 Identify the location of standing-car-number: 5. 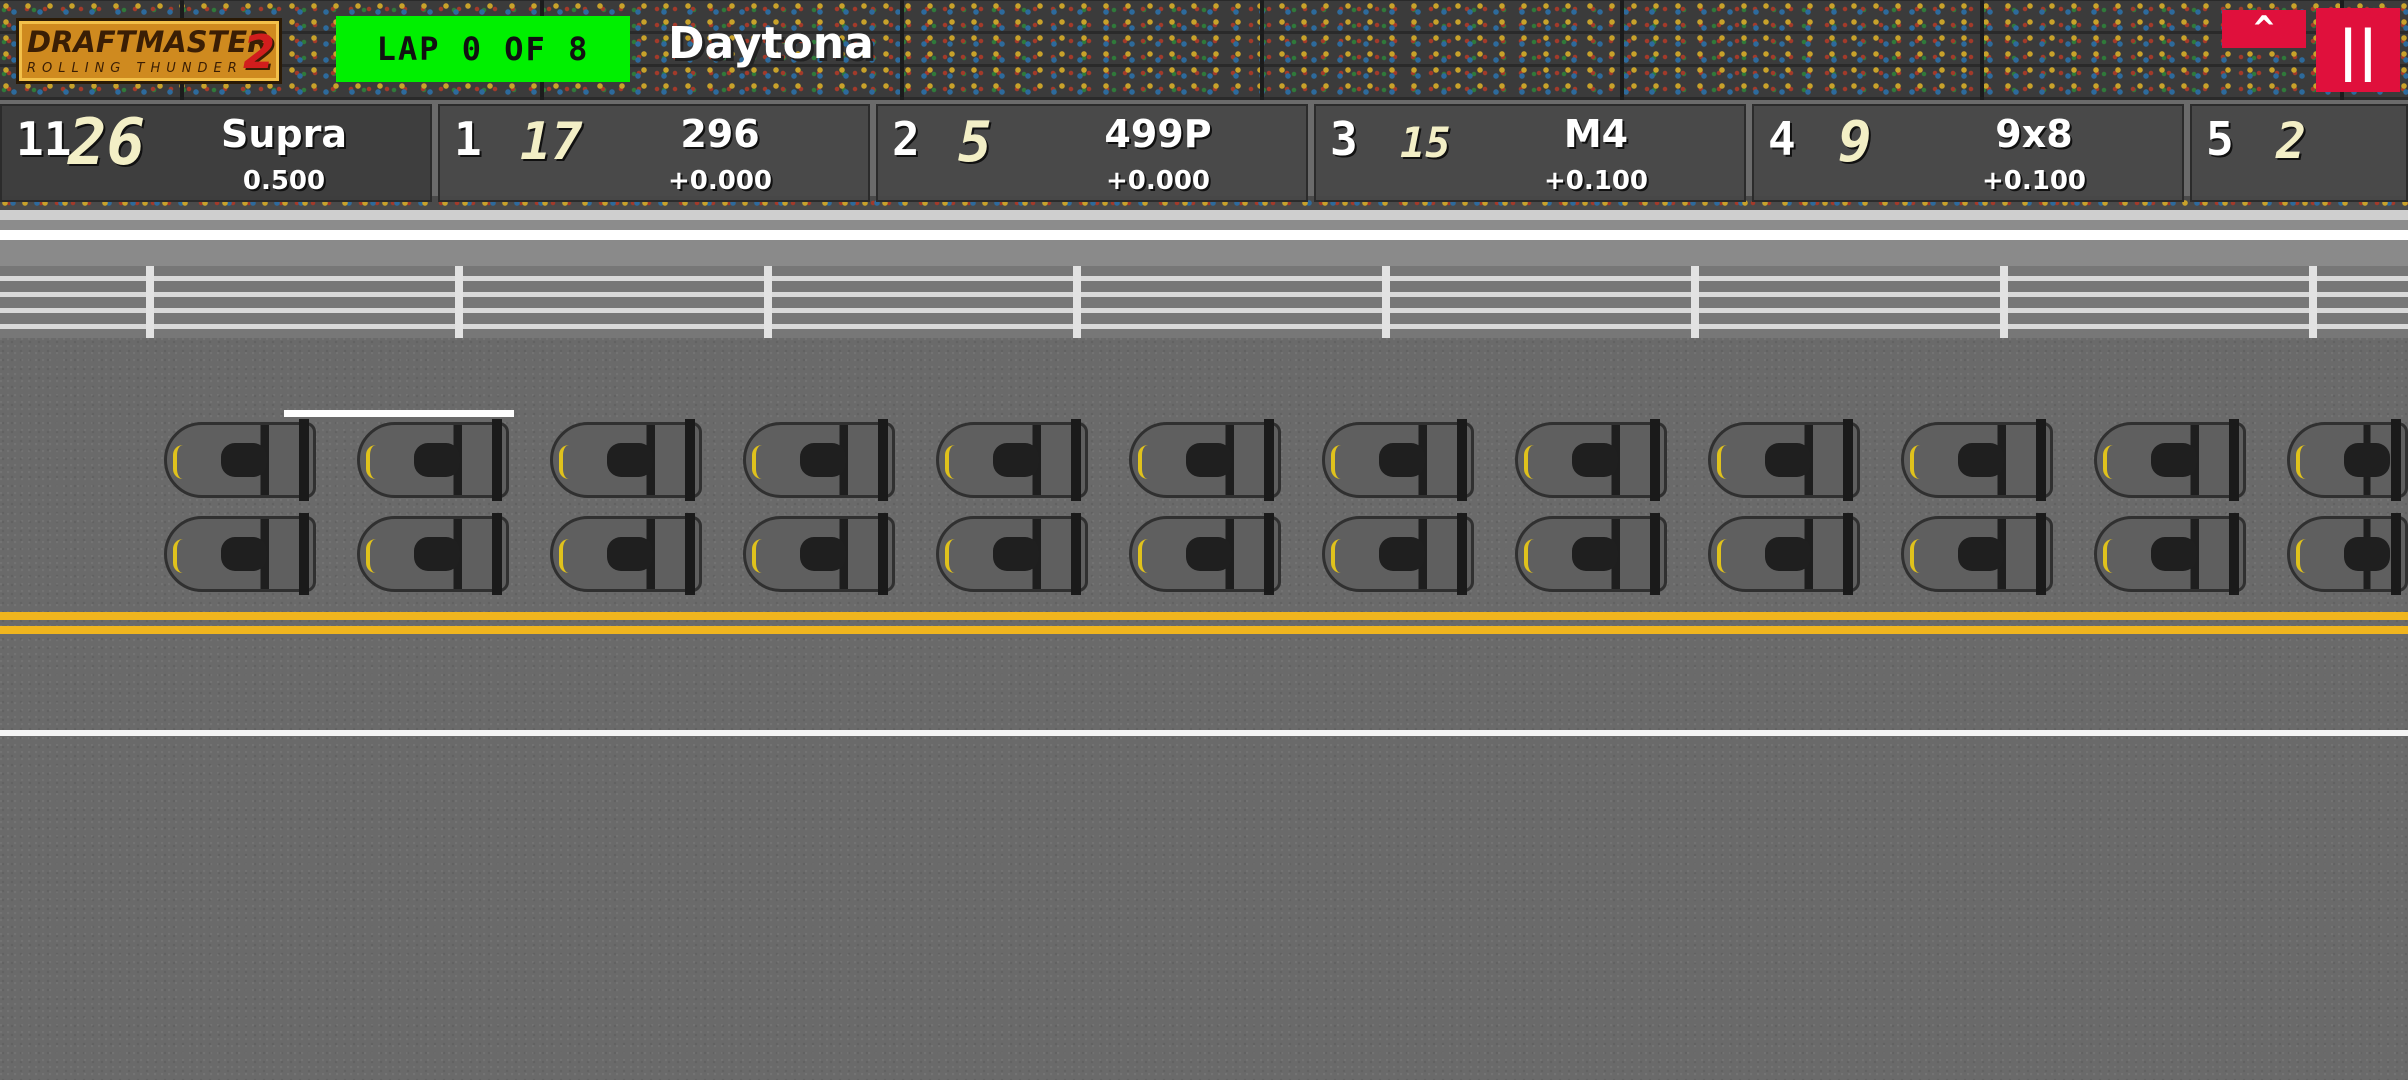
(975, 142).